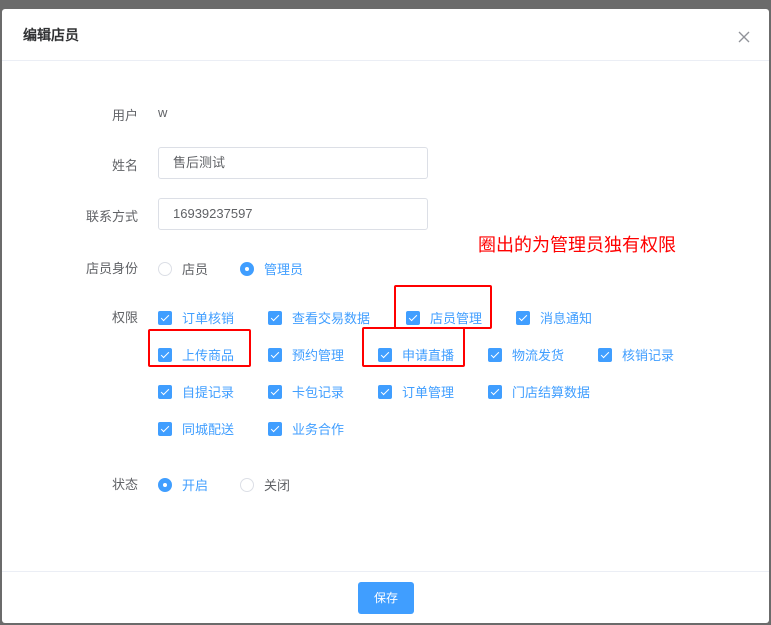 Image resolution: width=771 pixels, height=625 pixels. Describe the element at coordinates (124, 484) in the screenshot. I see `status-label: 状态` at that location.